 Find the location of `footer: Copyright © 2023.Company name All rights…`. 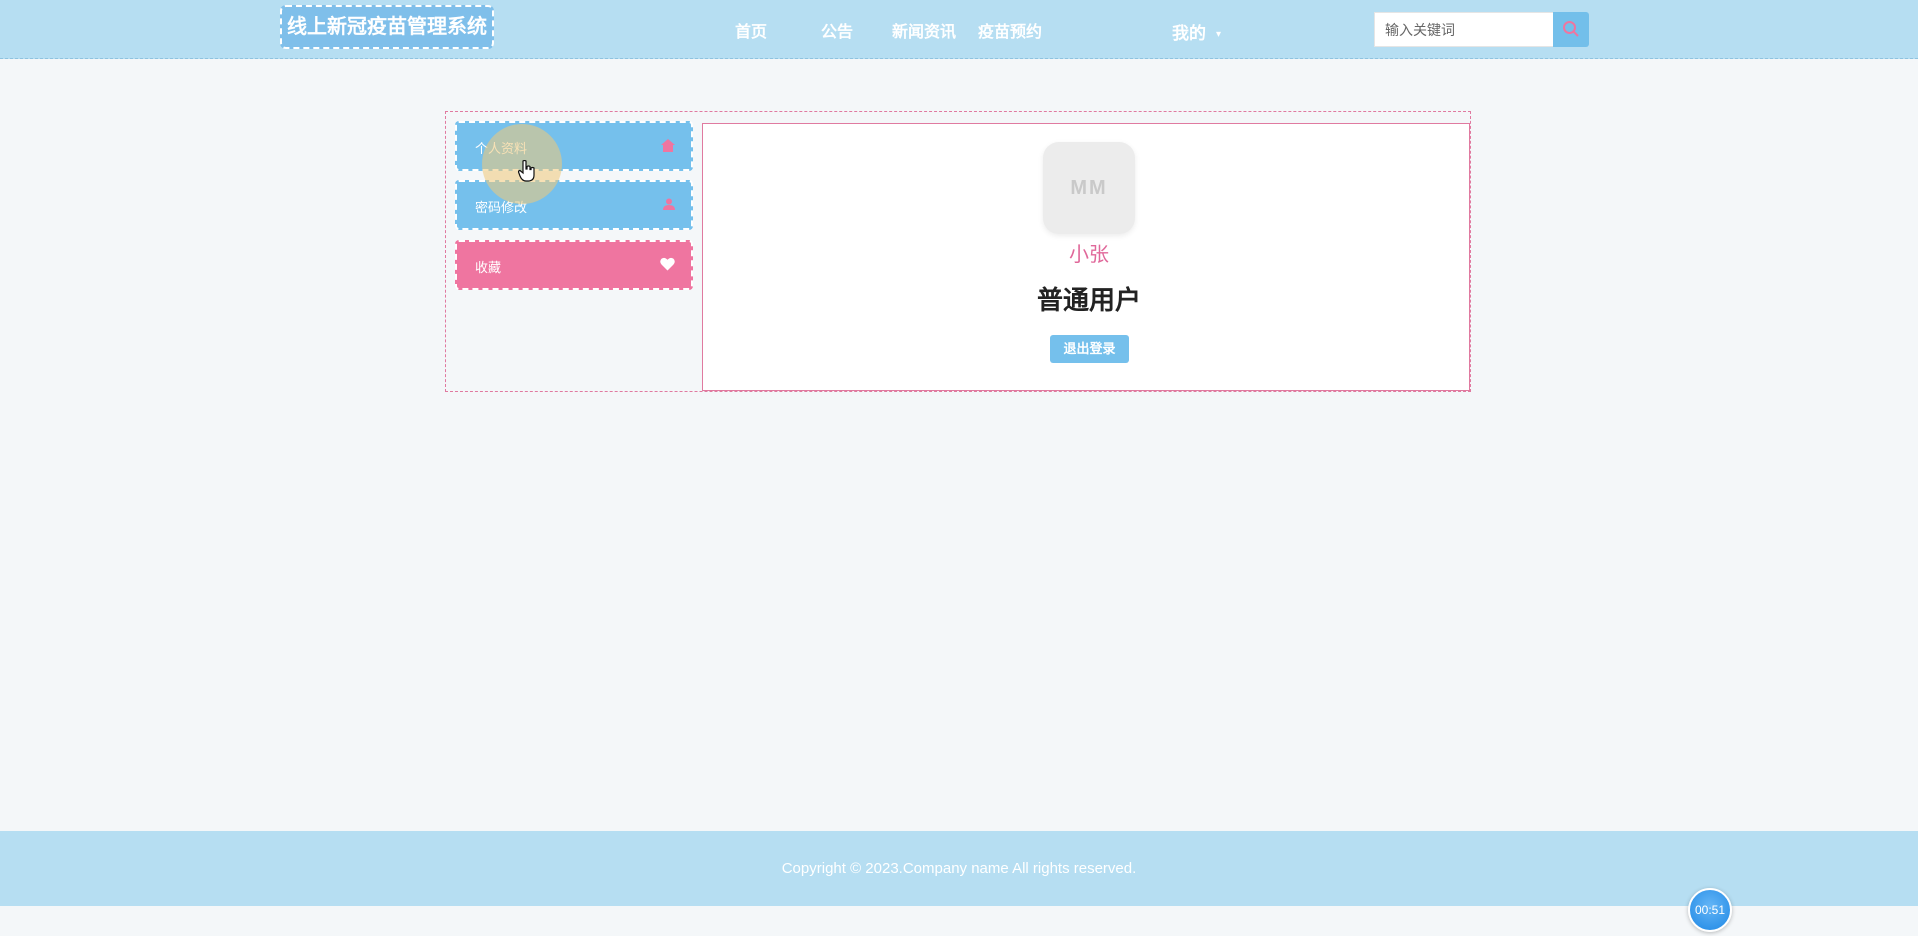

footer: Copyright © 2023.Company name All rights… is located at coordinates (959, 868).